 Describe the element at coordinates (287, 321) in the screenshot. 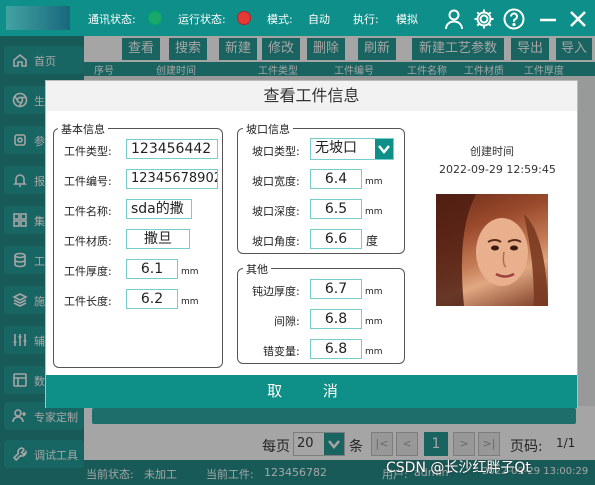

I see `gap-label: 间隙:` at that location.